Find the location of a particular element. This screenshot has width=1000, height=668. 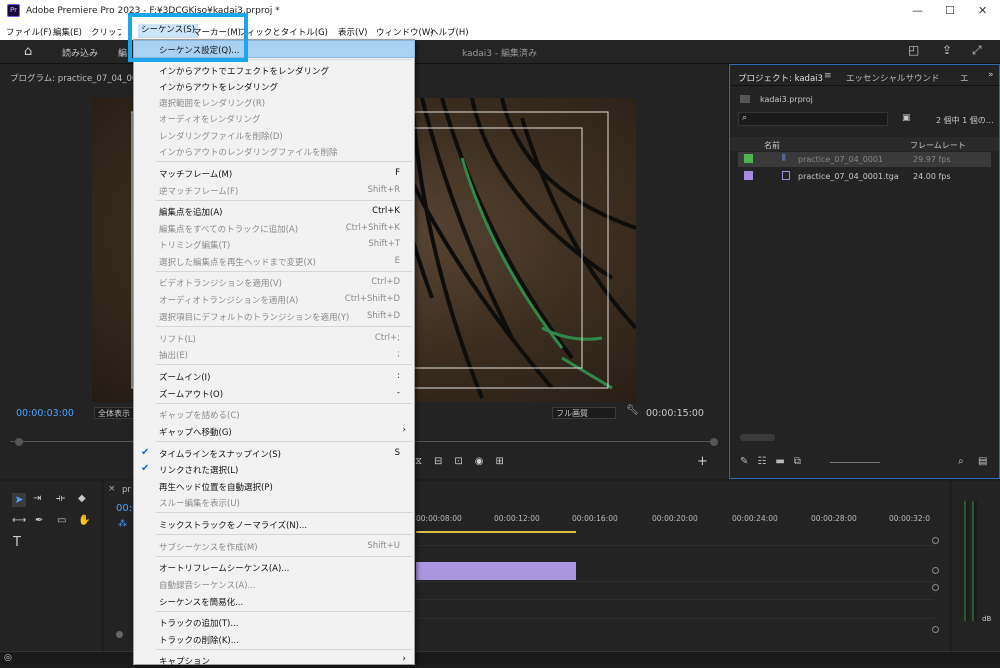

menu-item-render-in-out: インからアウトをレンダリング is located at coordinates (274, 86).